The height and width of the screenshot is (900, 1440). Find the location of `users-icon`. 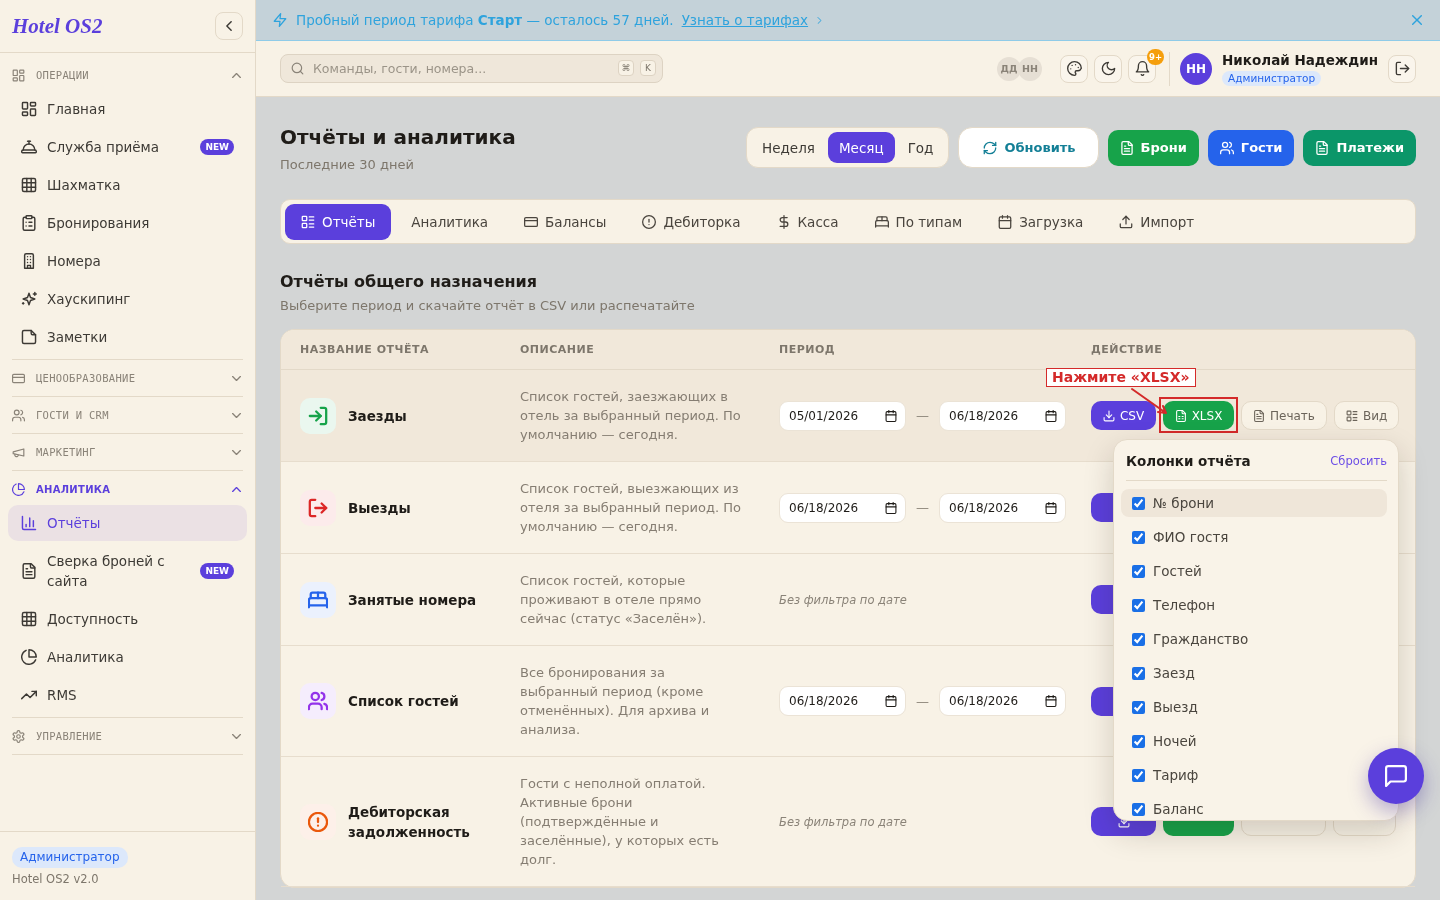

users-icon is located at coordinates (318, 701).